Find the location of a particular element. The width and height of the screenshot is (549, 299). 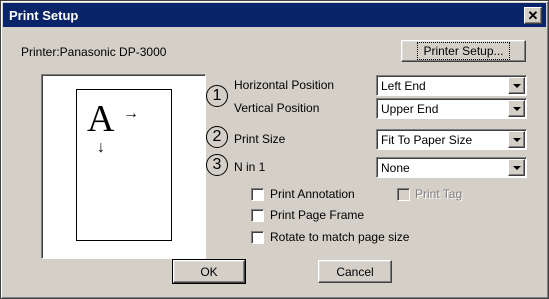

horizontal-position-select: Left End is located at coordinates (451, 85).